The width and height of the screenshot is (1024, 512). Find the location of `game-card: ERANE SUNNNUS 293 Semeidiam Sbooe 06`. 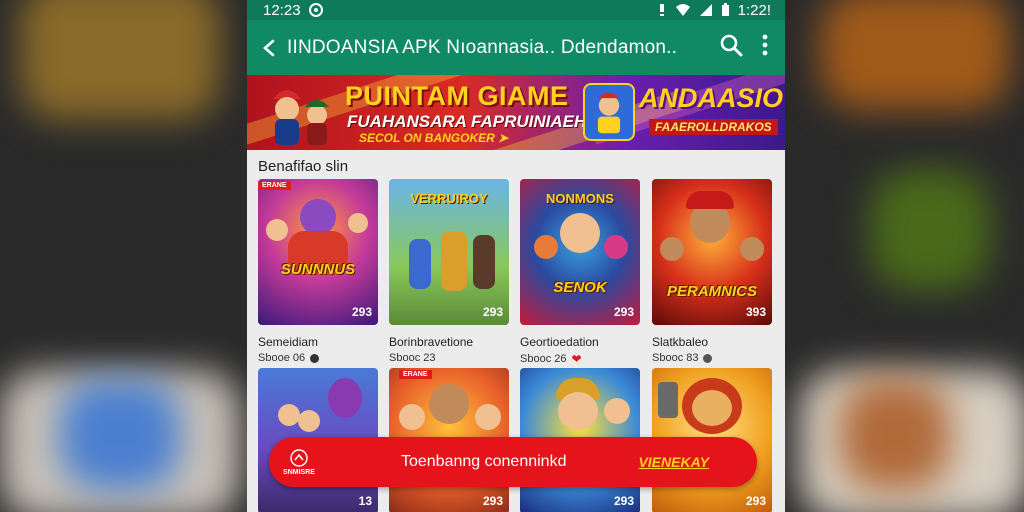

game-card: ERANE SUNNNUS 293 Semeidiam Sbooe 06 is located at coordinates (318, 271).